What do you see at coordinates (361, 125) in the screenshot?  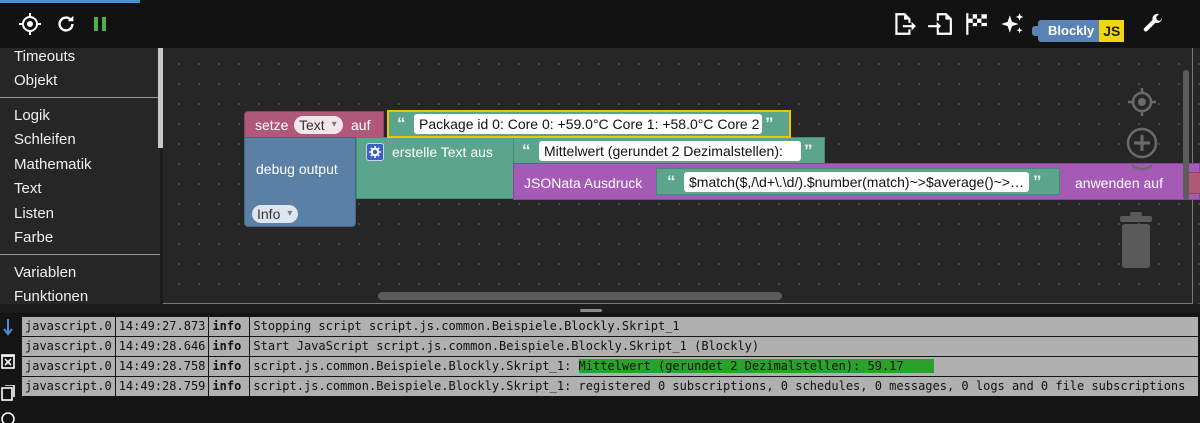 I see `auf-label: auf` at bounding box center [361, 125].